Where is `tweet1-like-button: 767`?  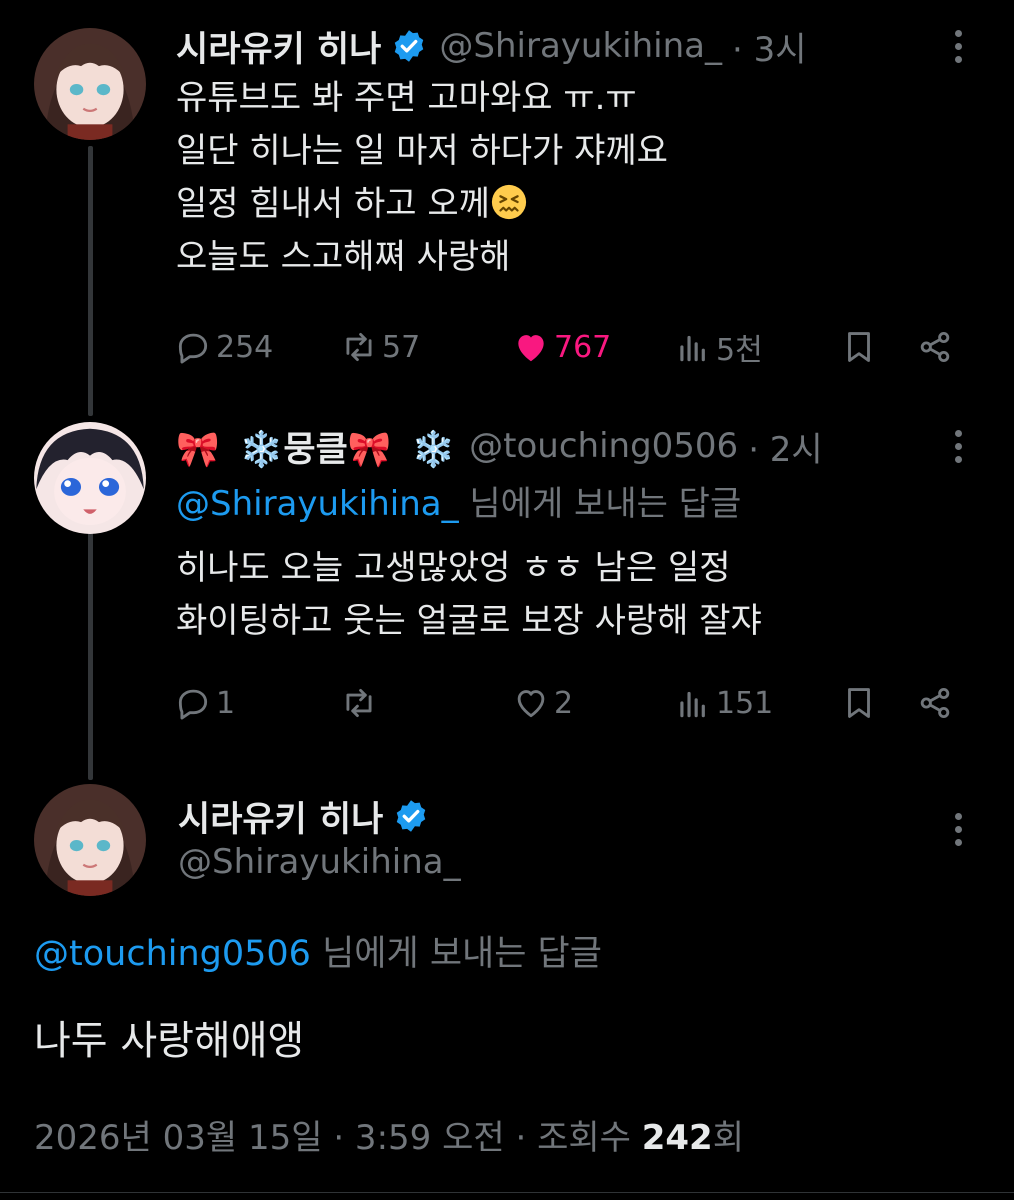
tweet1-like-button: 767 is located at coordinates (561, 347).